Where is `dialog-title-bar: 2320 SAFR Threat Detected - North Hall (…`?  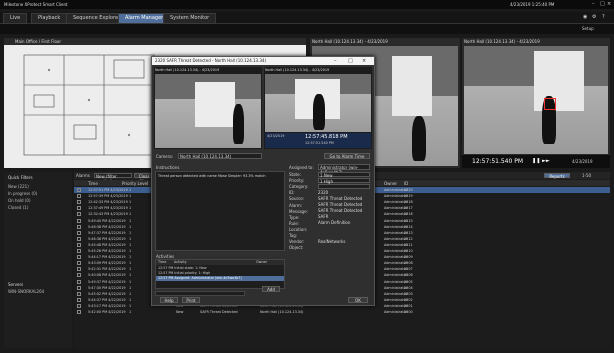 dialog-title-bar: 2320 SAFR Threat Detected - North Hall (… is located at coordinates (263, 61).